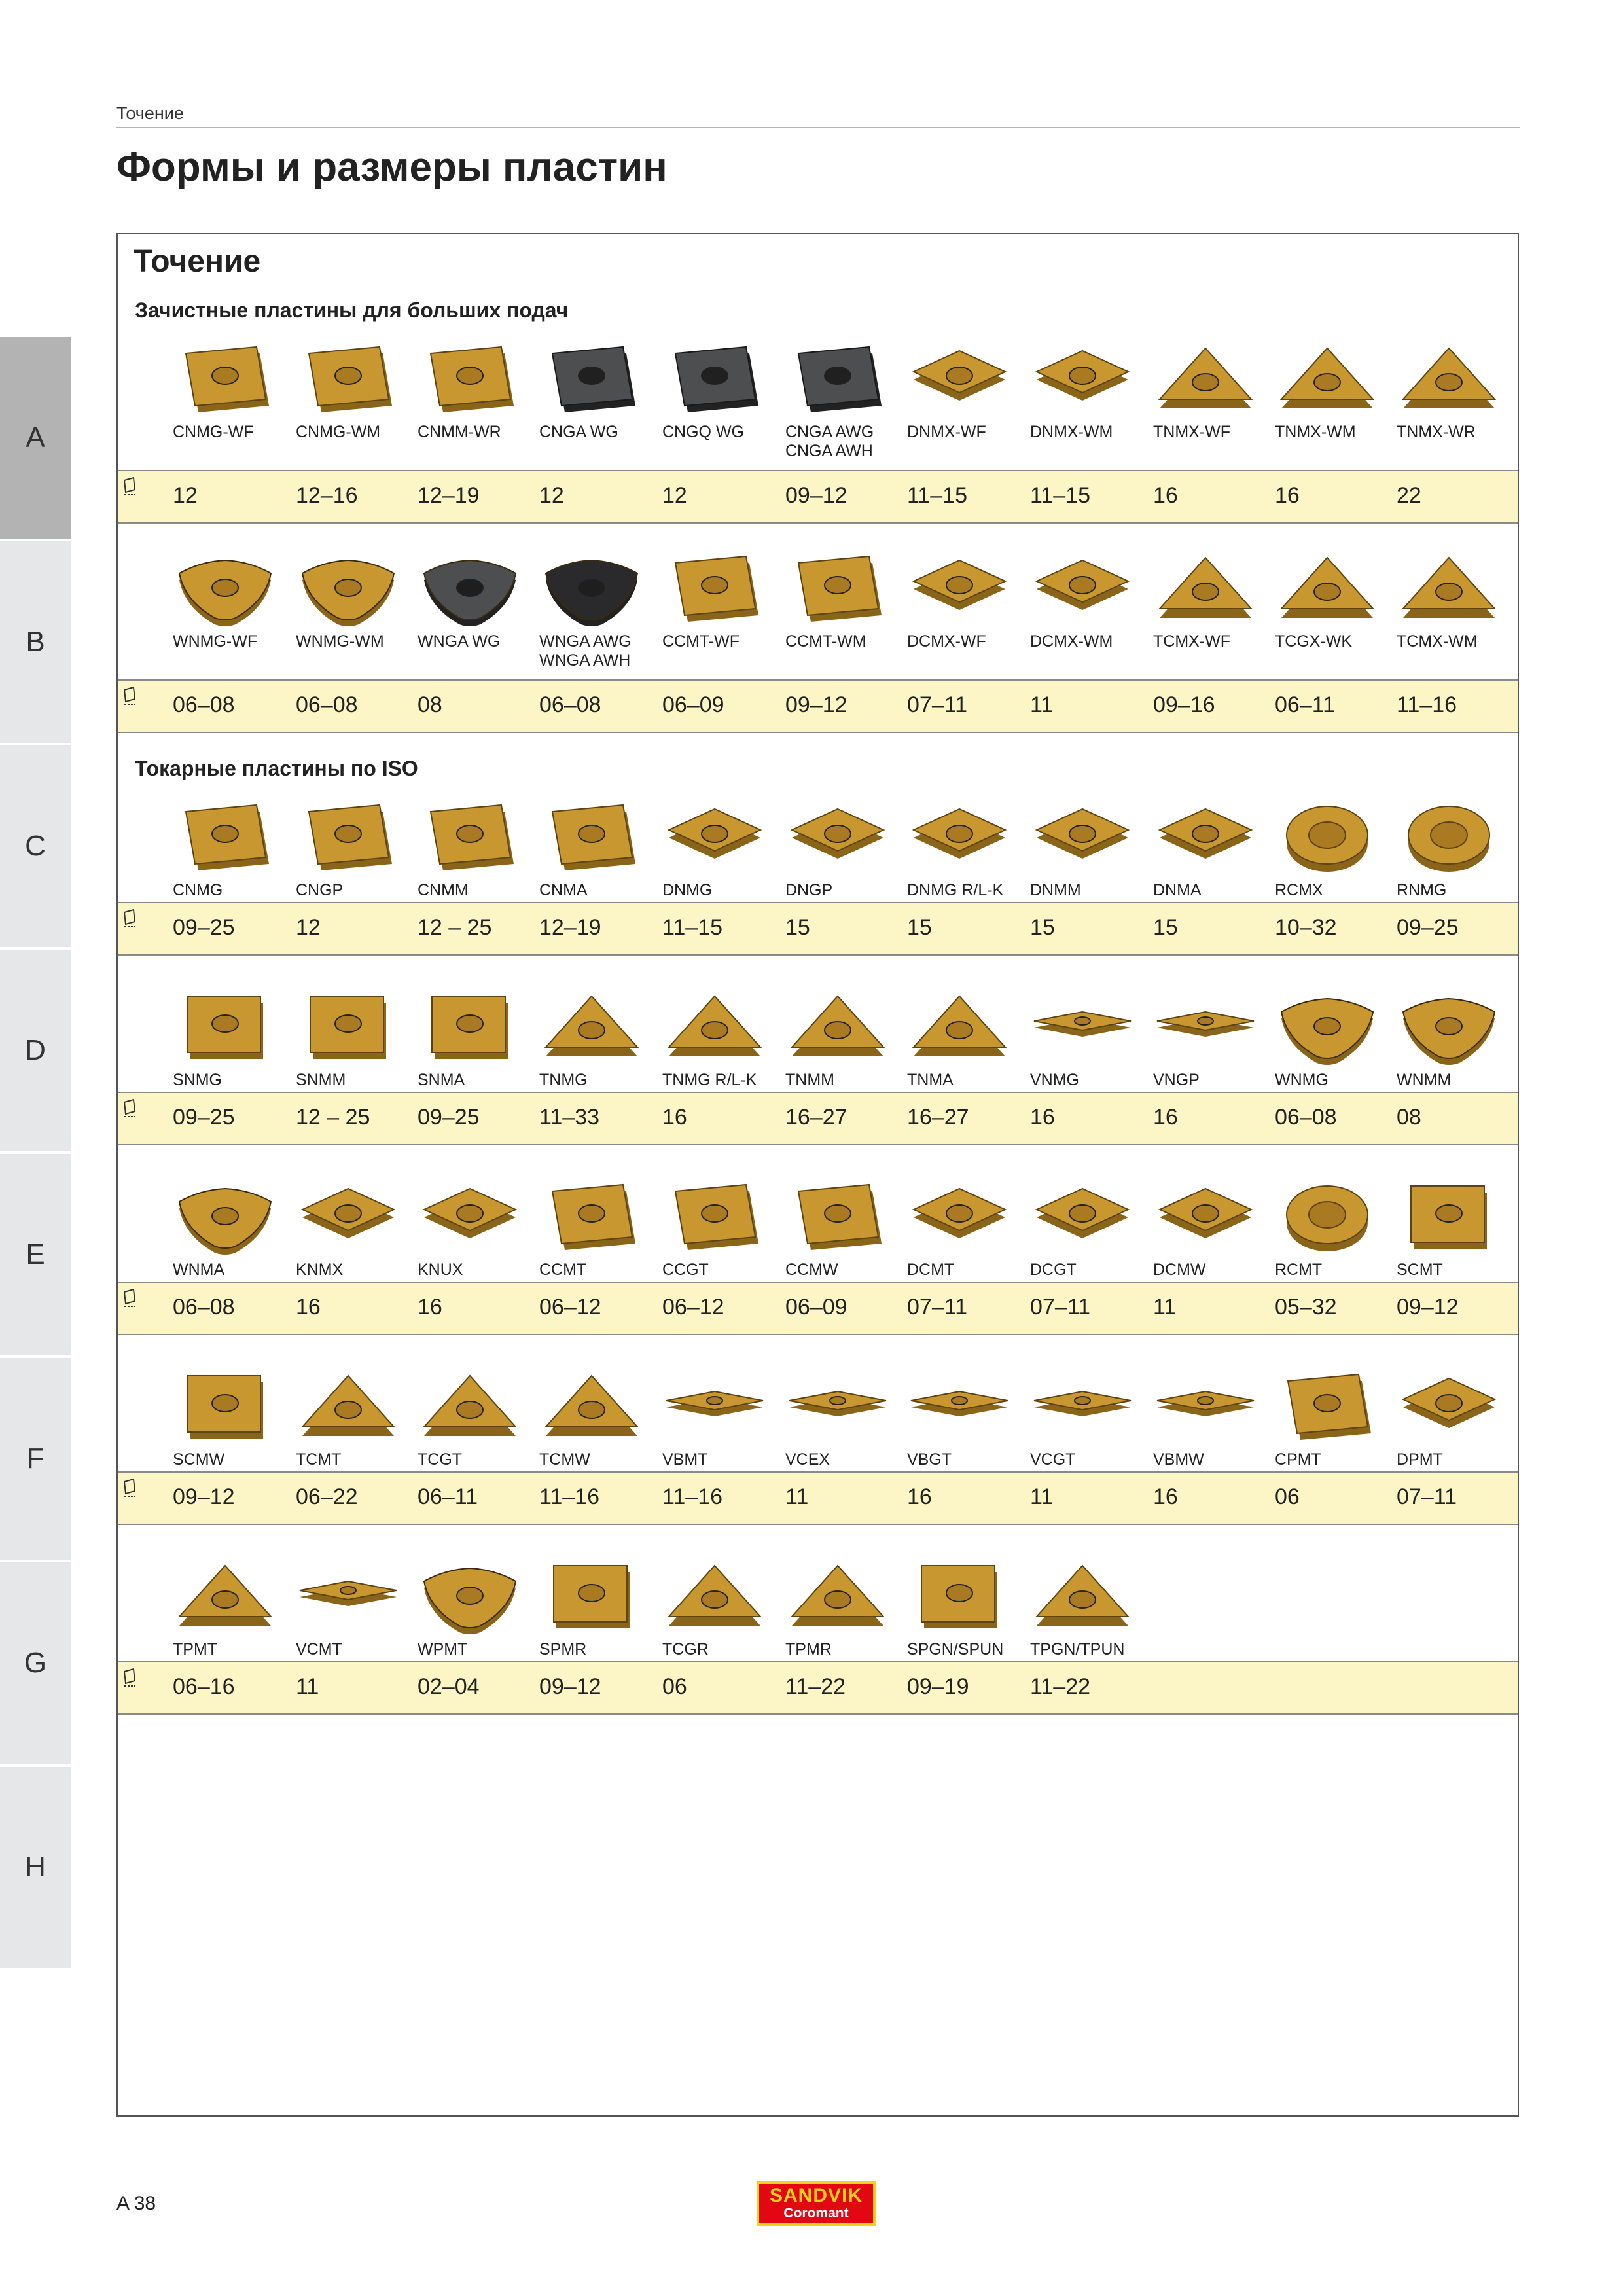  What do you see at coordinates (235, 599) in the screenshot?
I see `insert-cell: WNMG-WF` at bounding box center [235, 599].